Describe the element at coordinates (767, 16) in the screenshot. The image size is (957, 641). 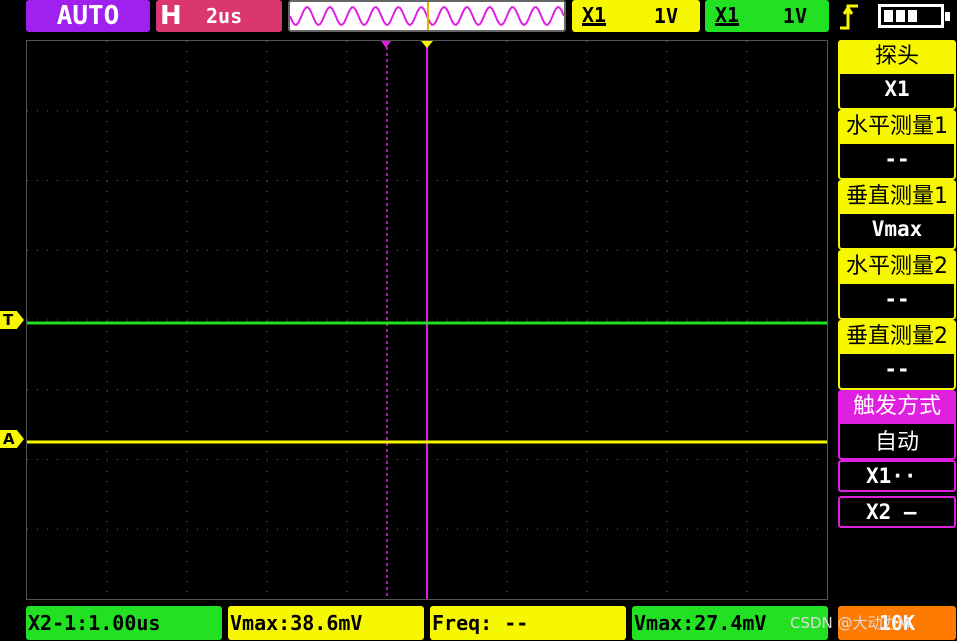
I see `channel2-badge: X1 1V` at that location.